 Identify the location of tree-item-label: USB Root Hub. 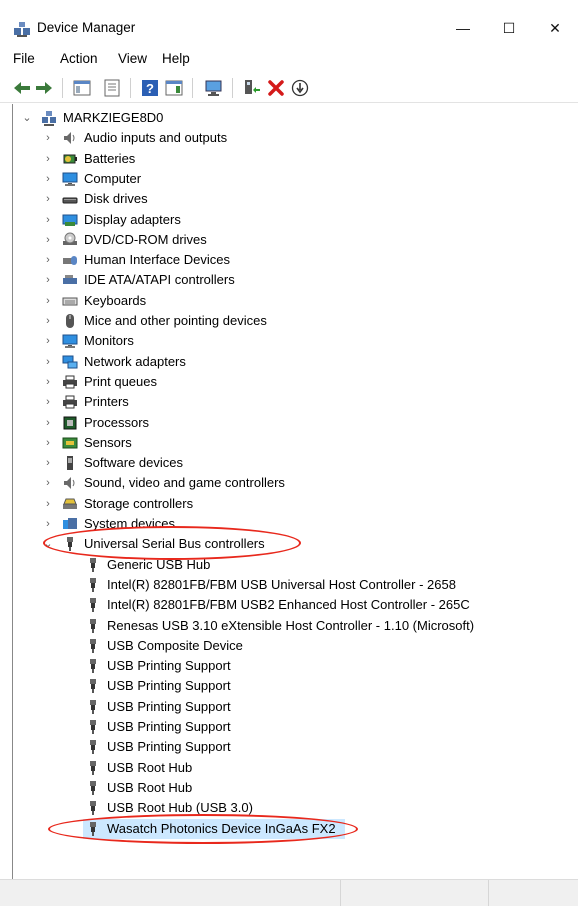
(150, 767).